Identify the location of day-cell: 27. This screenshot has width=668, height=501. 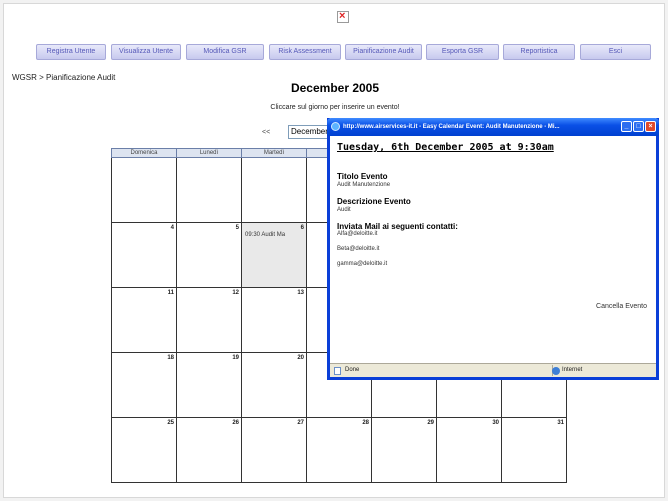
(274, 450).